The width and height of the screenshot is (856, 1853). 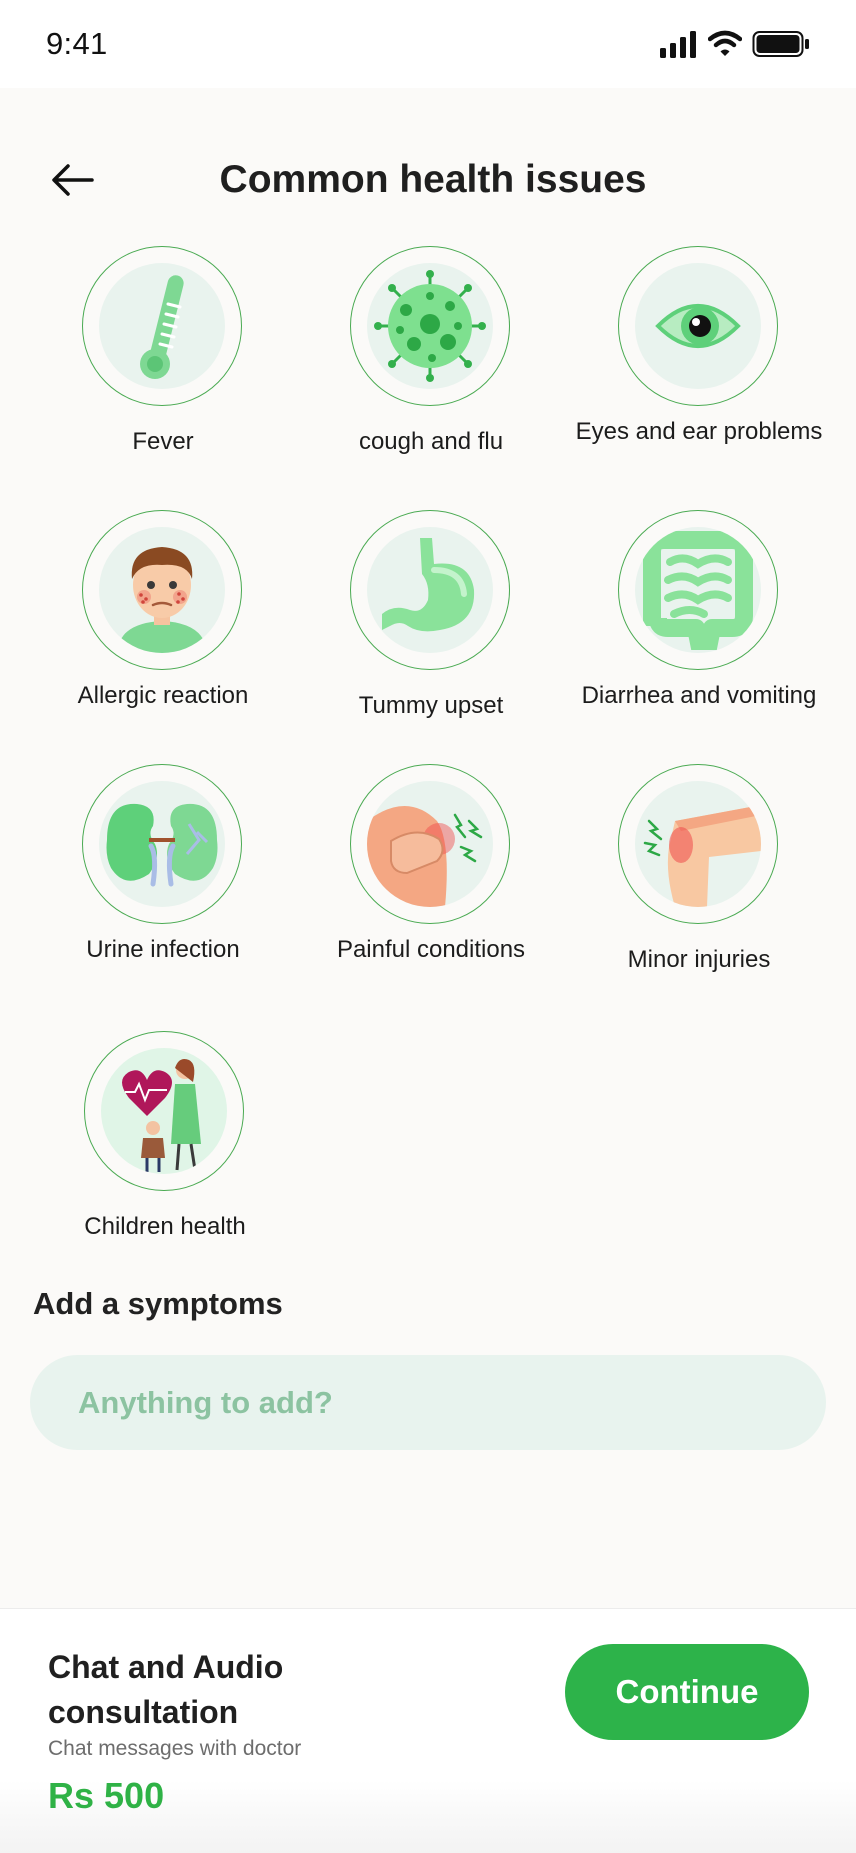 What do you see at coordinates (162, 600) in the screenshot?
I see `allergic-face-icon` at bounding box center [162, 600].